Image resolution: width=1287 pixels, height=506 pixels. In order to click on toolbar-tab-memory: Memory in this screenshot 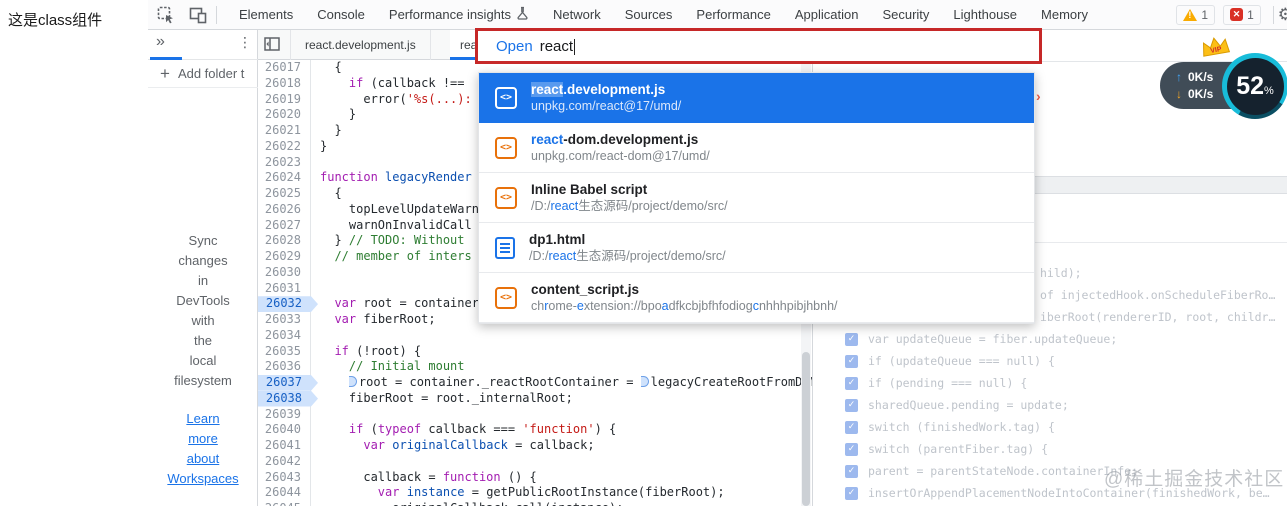, I will do `click(1064, 15)`.